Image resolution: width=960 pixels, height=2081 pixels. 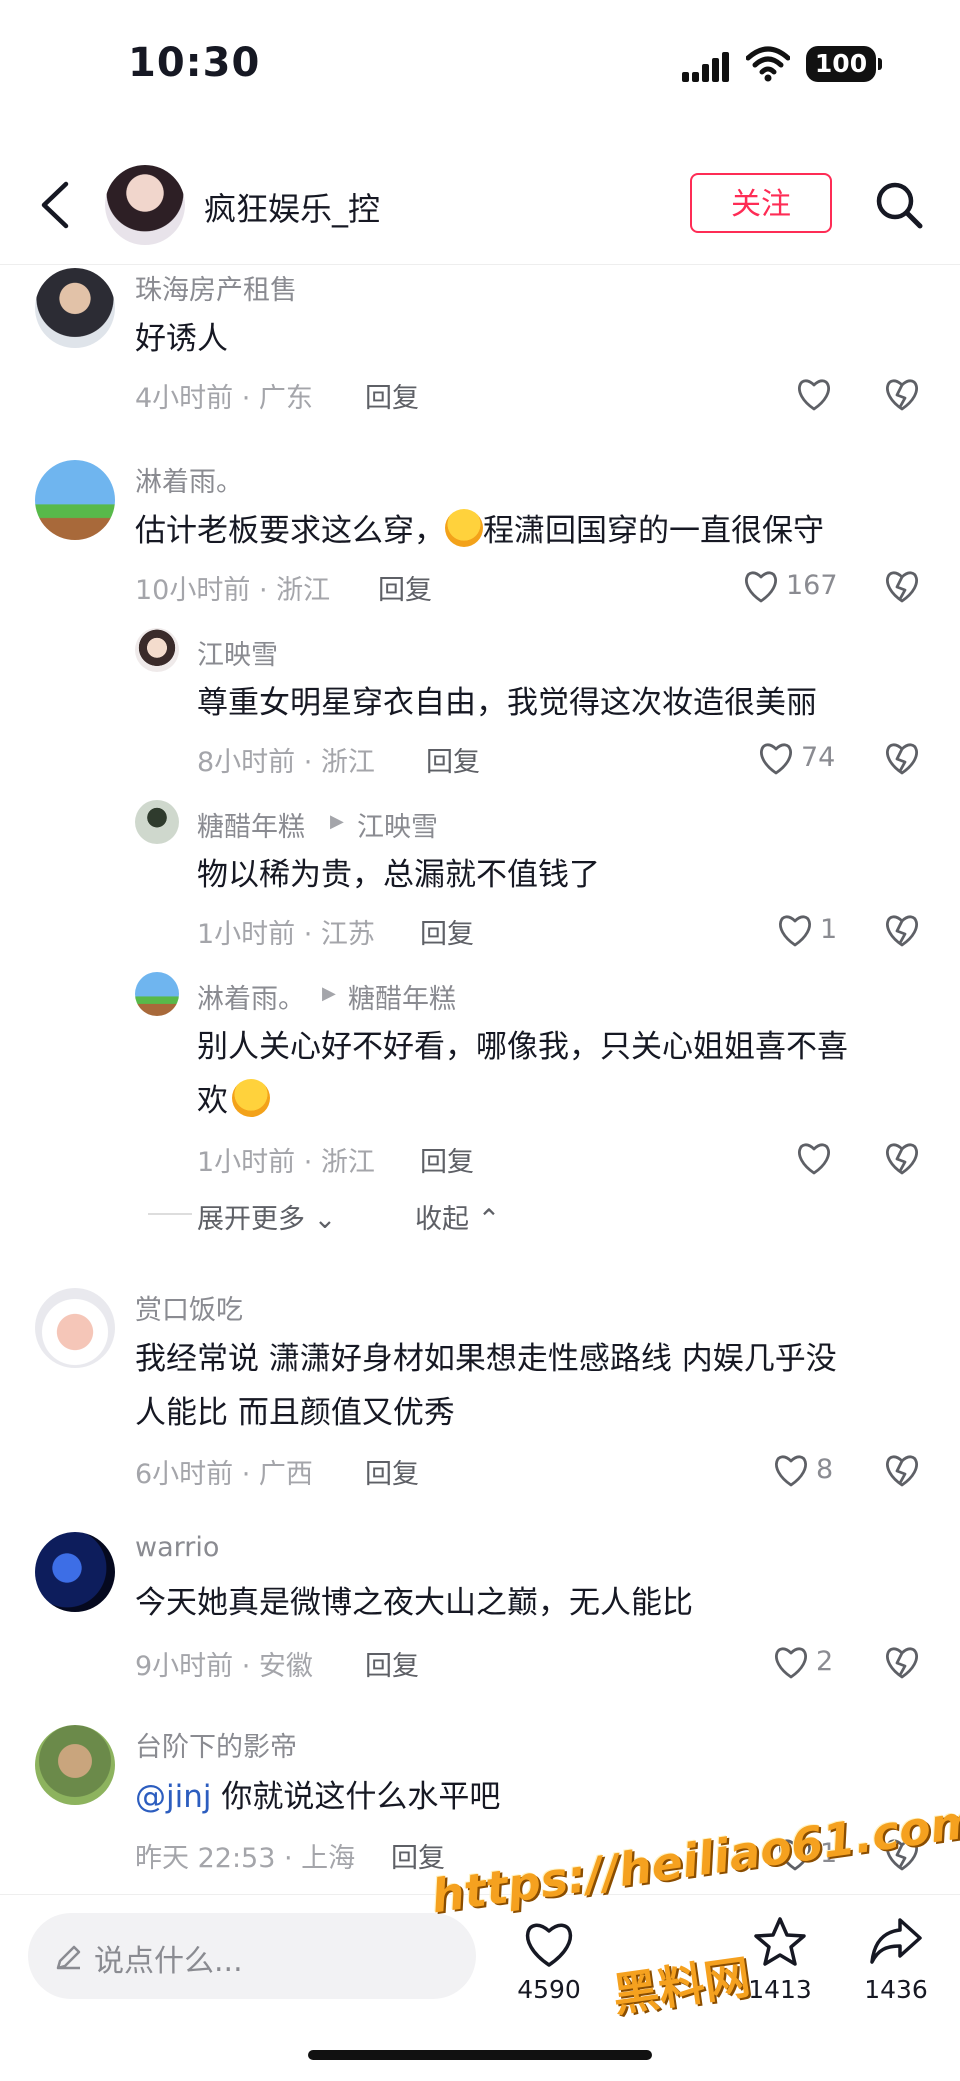 What do you see at coordinates (356, 1797) in the screenshot?
I see `comment-text-part: 你就说这什么水平吧` at bounding box center [356, 1797].